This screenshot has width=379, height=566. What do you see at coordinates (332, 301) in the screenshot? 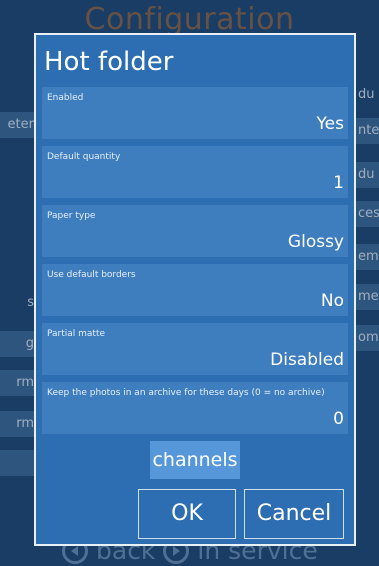
I see `field-value: No` at bounding box center [332, 301].